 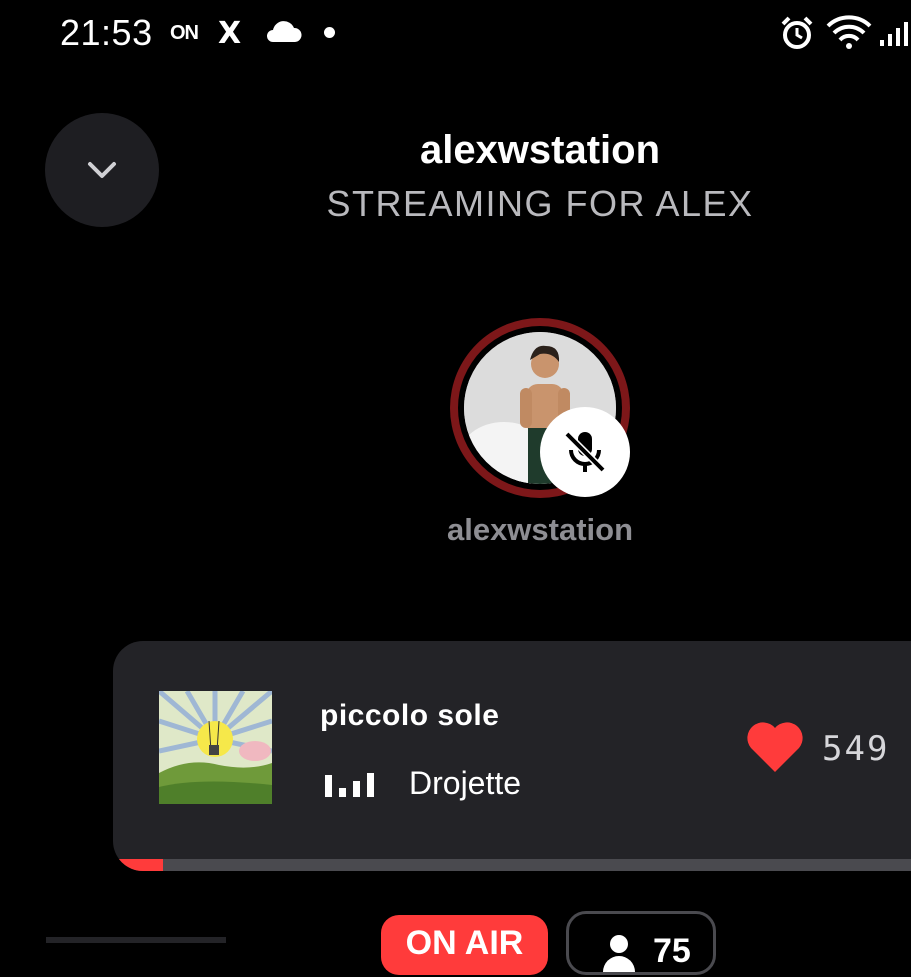 I want to click on mic-muted-badge, so click(x=585, y=452).